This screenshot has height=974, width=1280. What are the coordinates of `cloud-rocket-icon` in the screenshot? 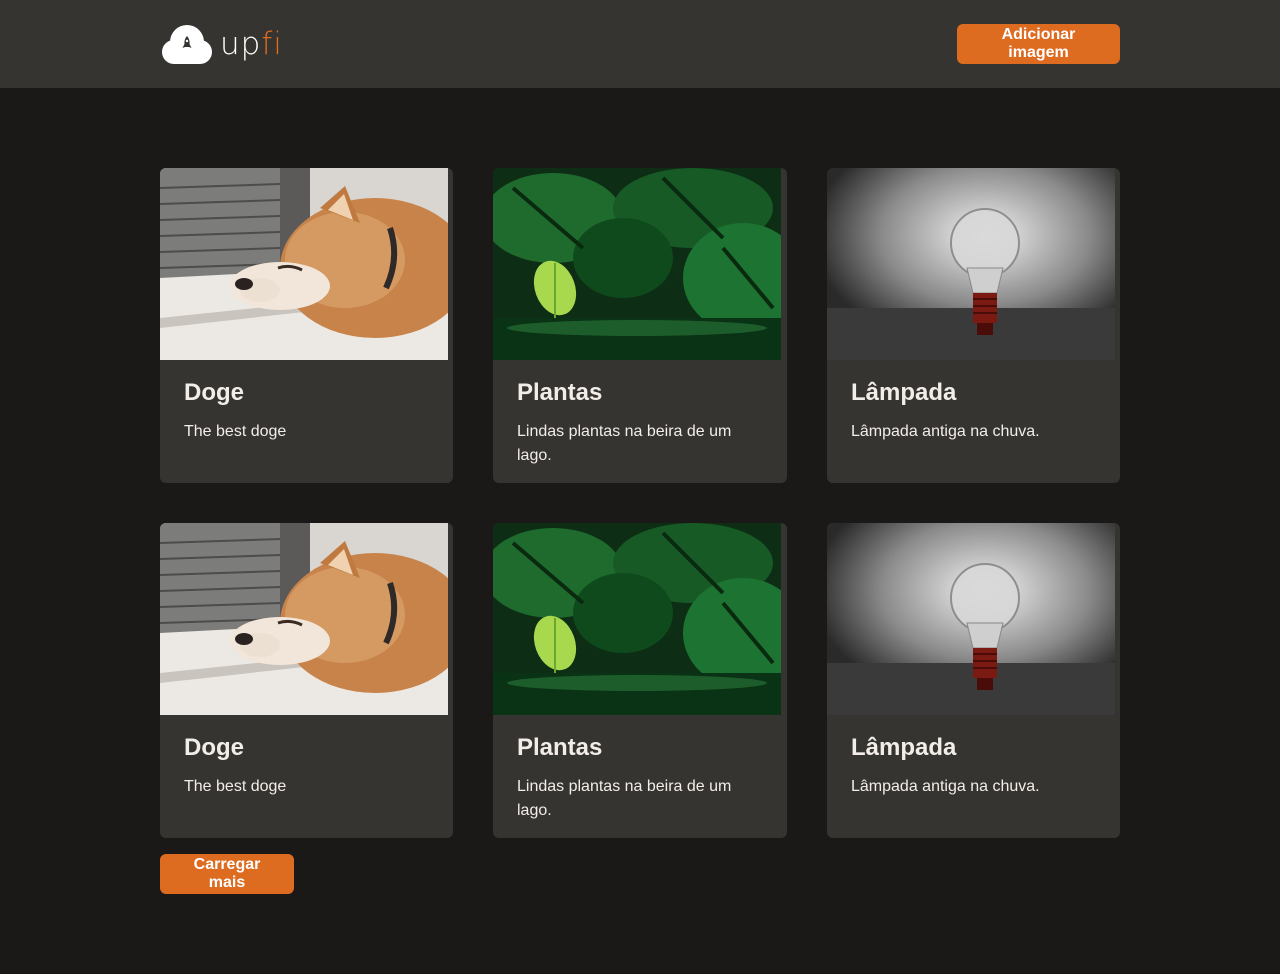 It's located at (187, 44).